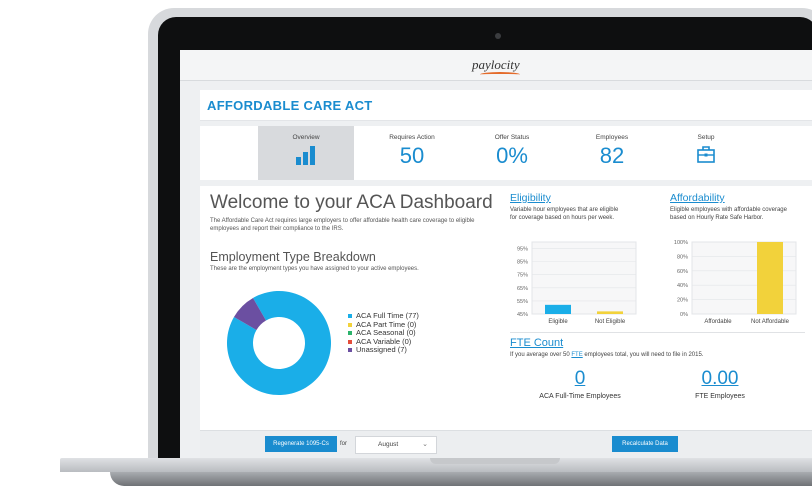  What do you see at coordinates (279, 343) in the screenshot?
I see `employment-donut-chart` at bounding box center [279, 343].